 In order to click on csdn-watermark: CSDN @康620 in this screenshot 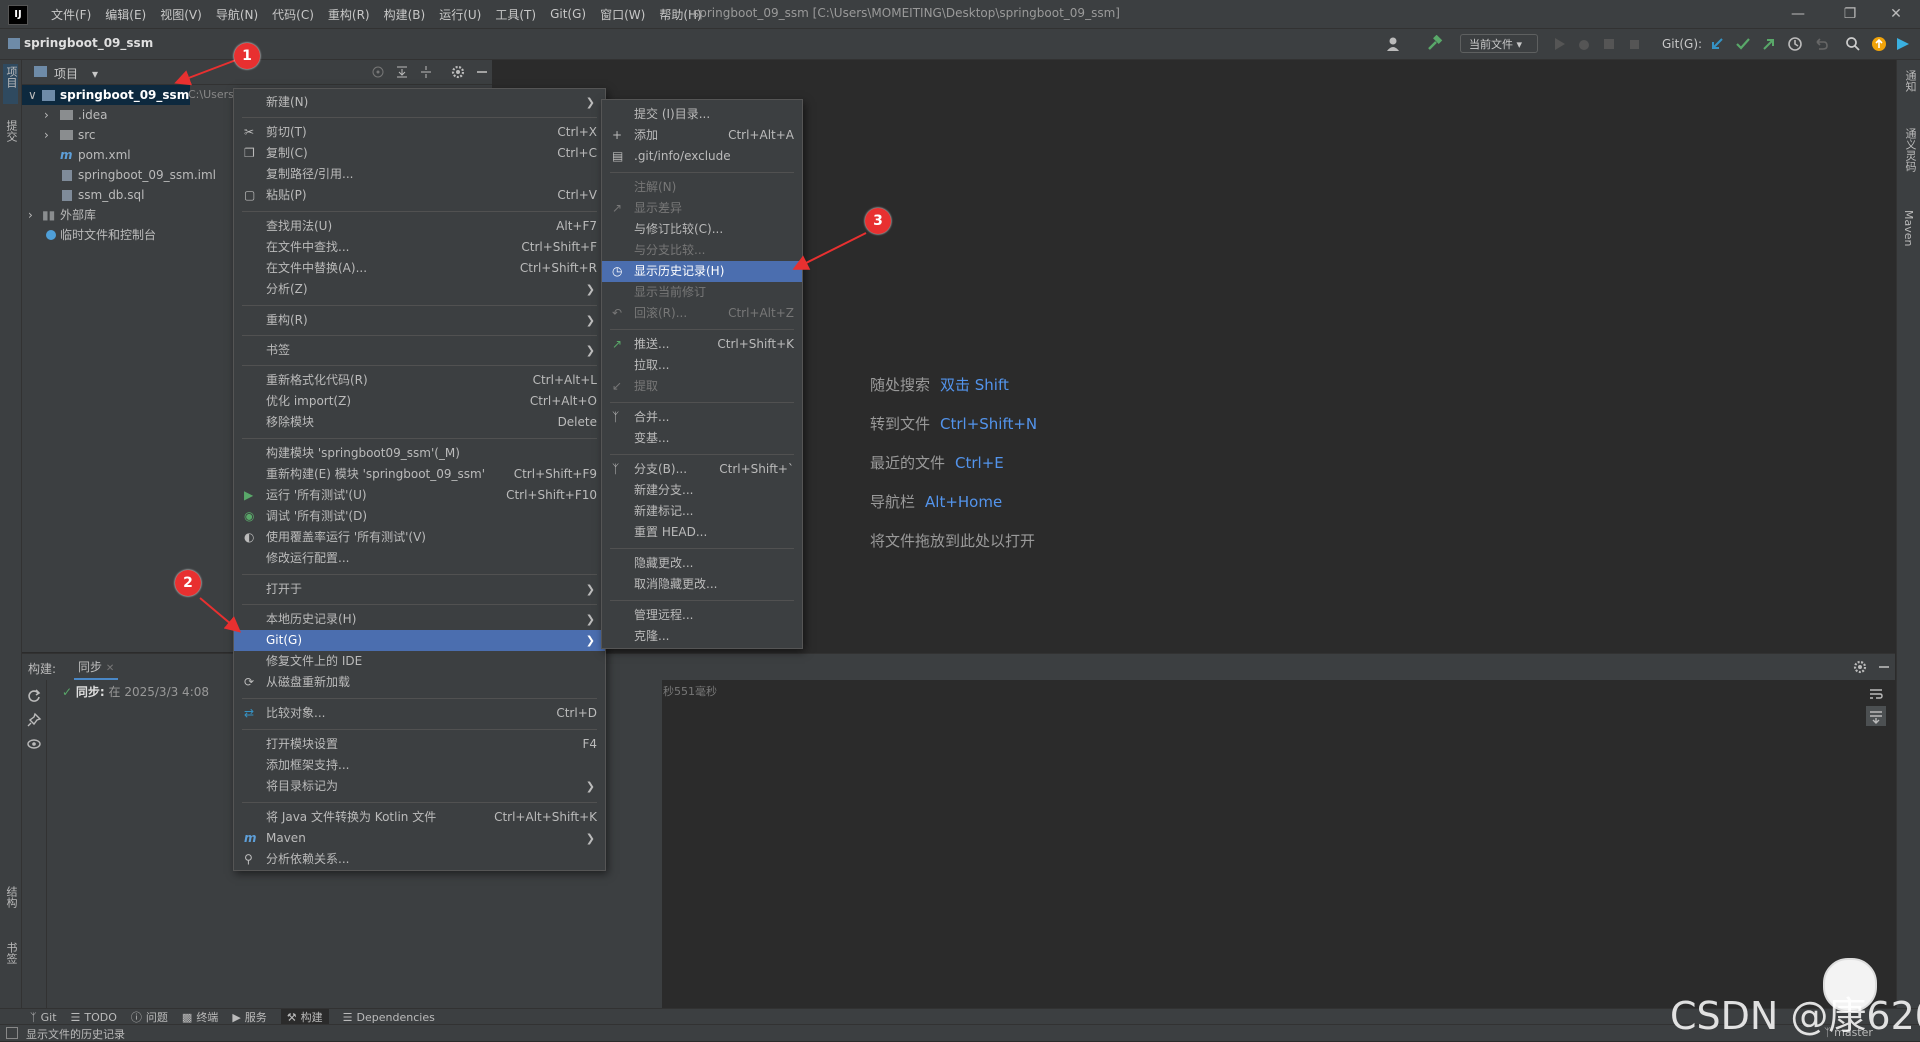, I will do `click(1795, 1016)`.